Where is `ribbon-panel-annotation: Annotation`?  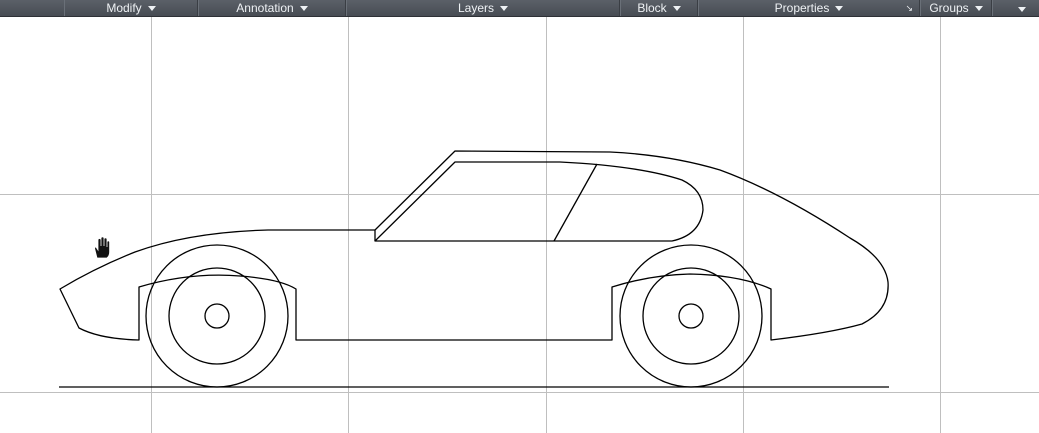 ribbon-panel-annotation: Annotation is located at coordinates (272, 8).